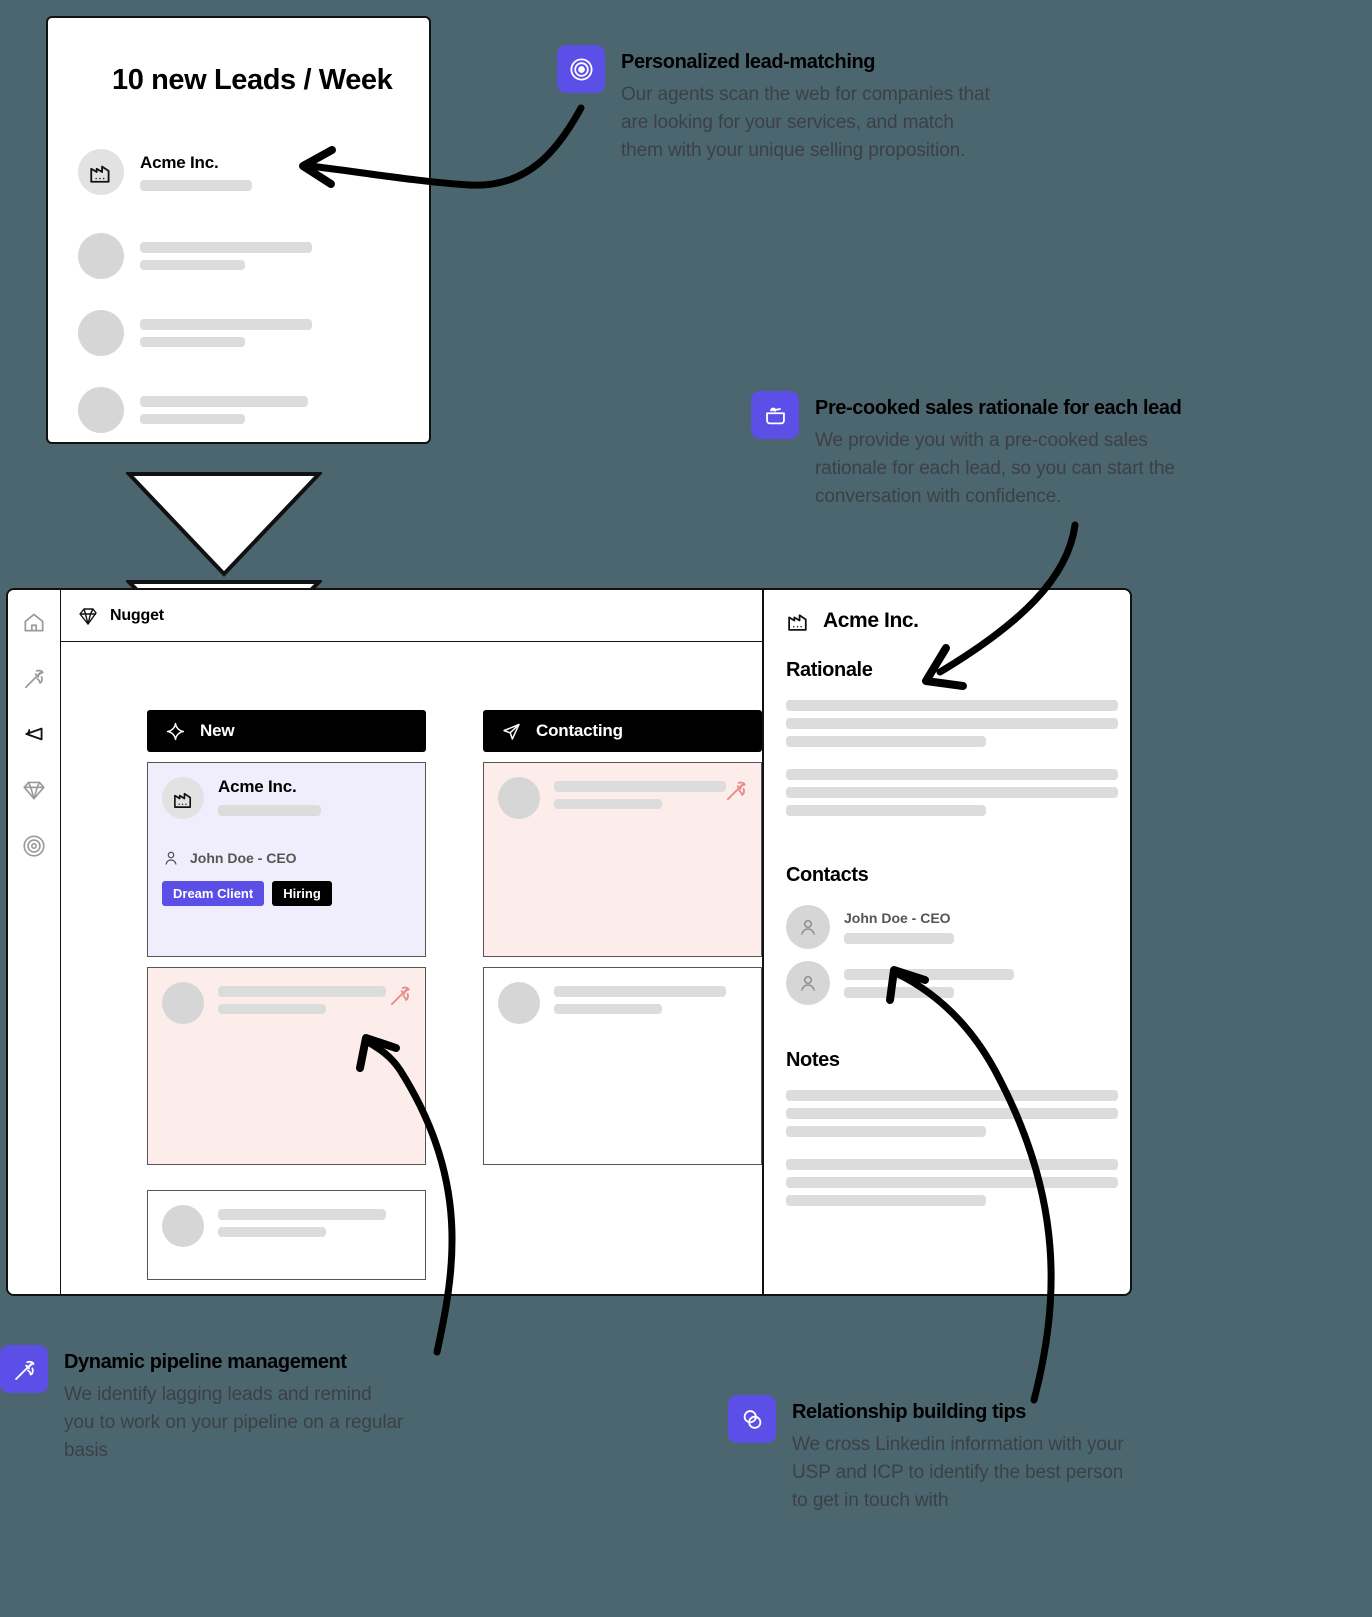  Describe the element at coordinates (286, 731) in the screenshot. I see `column-header: New` at that location.